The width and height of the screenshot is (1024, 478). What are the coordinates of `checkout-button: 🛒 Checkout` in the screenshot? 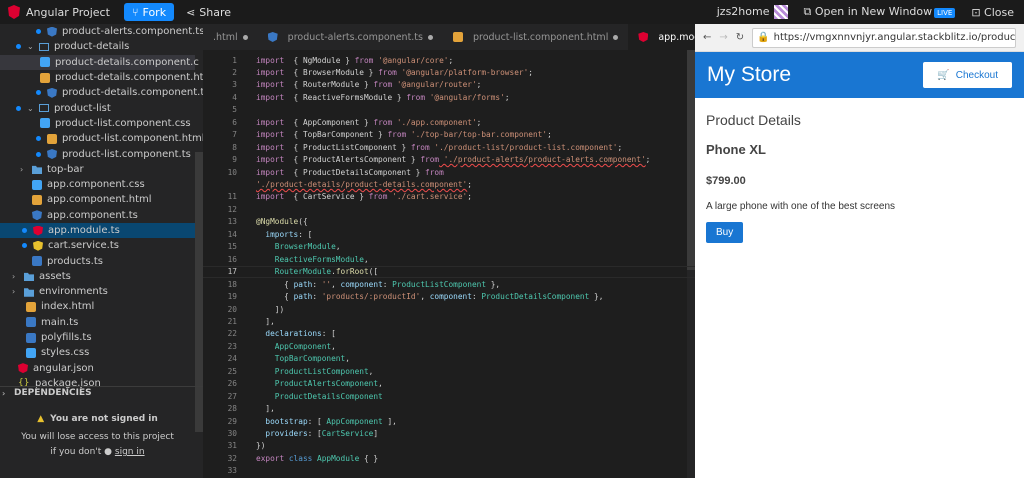 It's located at (967, 75).